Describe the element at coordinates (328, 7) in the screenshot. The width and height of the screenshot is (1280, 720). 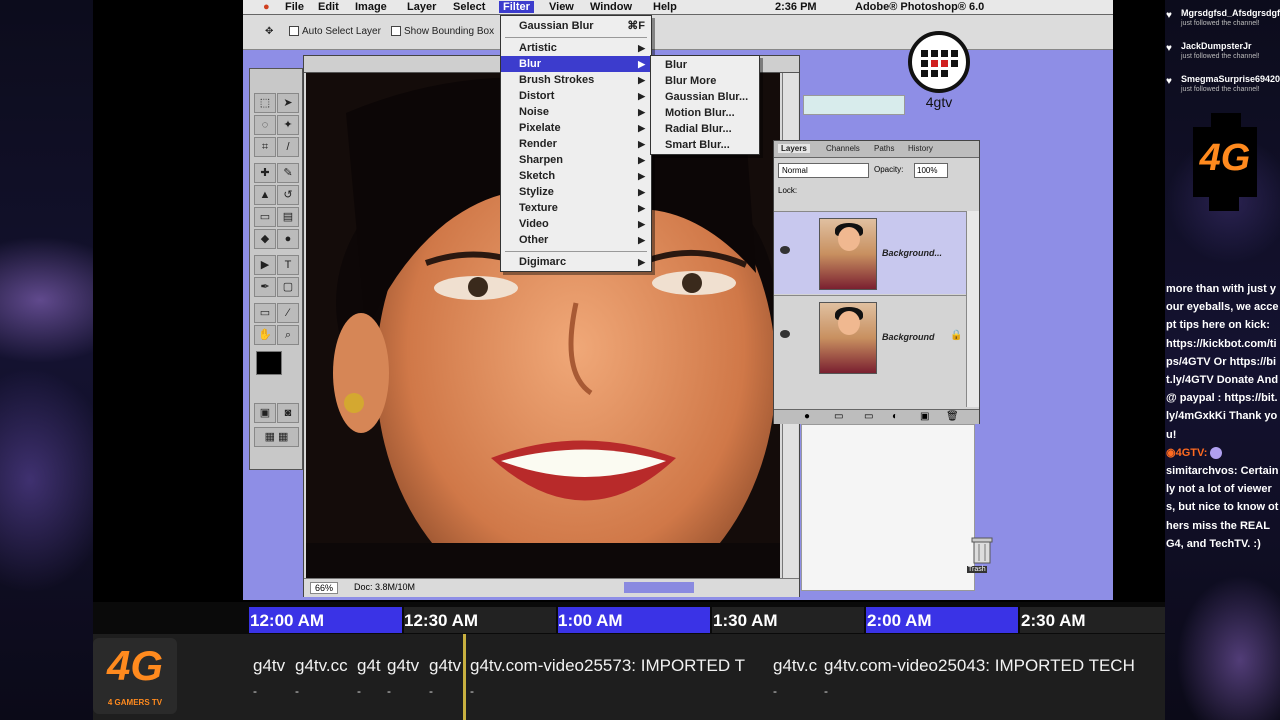
I see `menu-edit: Edit` at that location.